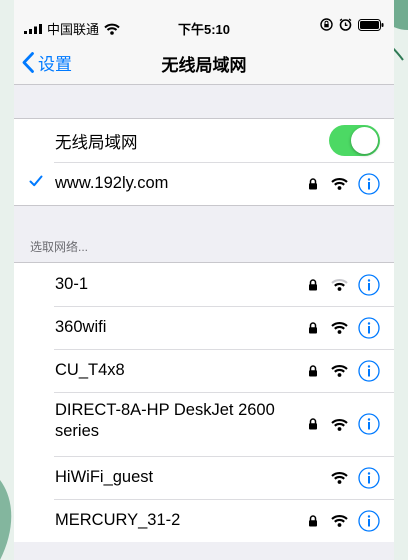 The width and height of the screenshot is (408, 560). I want to click on wlan-group: 无线局域网 www.192ly.com, so click(204, 162).